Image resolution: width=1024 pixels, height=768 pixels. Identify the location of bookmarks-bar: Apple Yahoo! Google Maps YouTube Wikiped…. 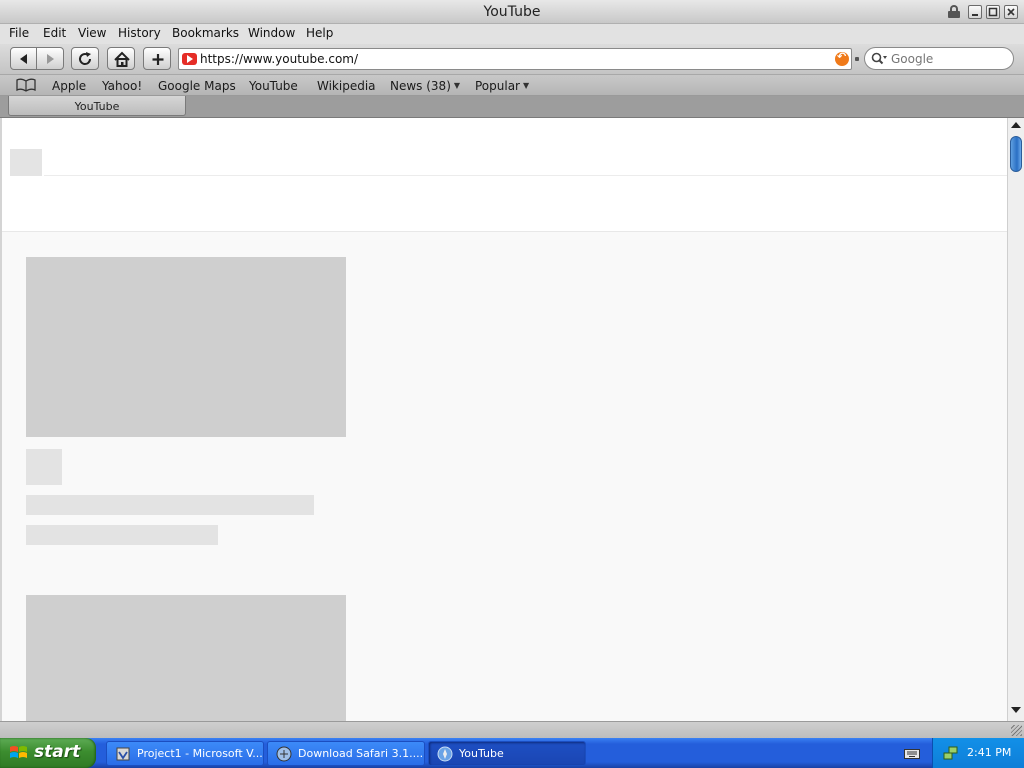
(512, 85).